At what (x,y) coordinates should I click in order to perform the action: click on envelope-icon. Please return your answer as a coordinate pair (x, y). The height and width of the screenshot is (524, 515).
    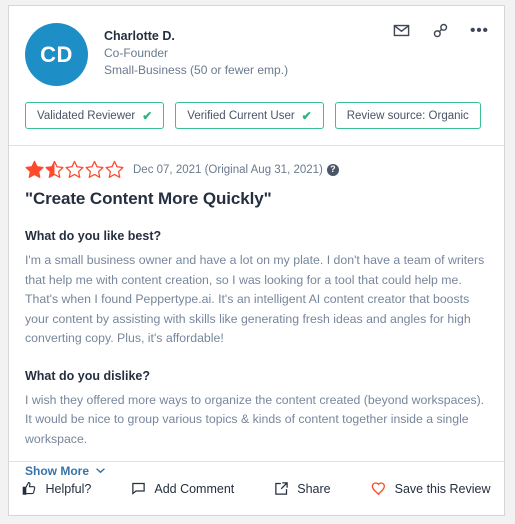
    Looking at the image, I should click on (401, 30).